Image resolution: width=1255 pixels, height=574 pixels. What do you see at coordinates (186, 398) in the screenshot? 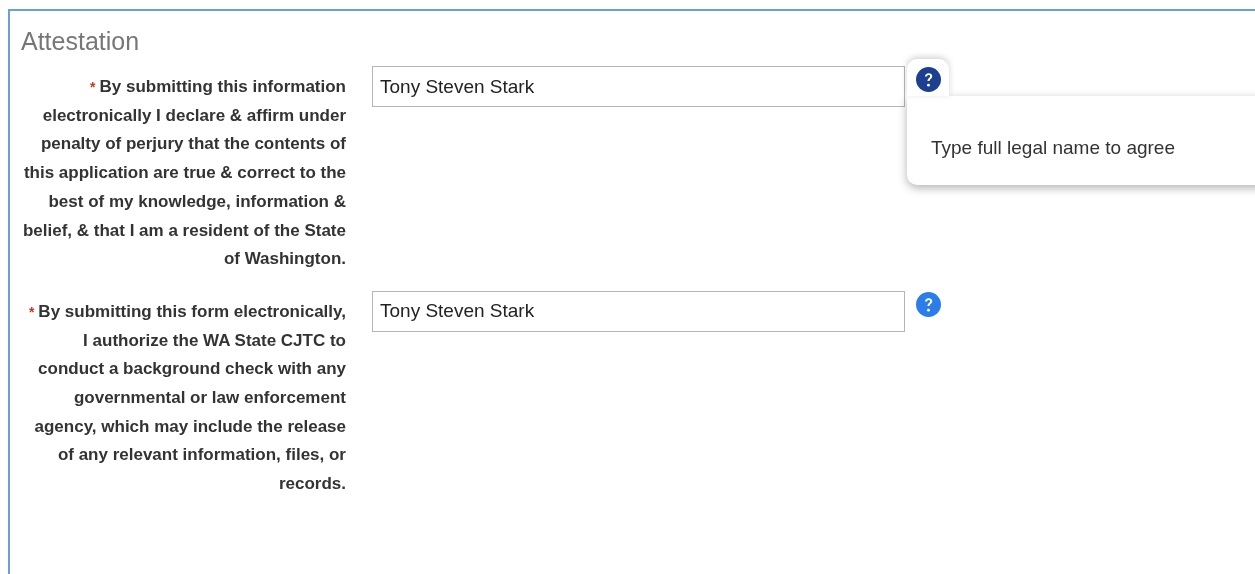
I see `field-label: * By submitting this form electronically, I authorize the WA State CJTC to conduct a background check with any governmental or law enforcement agency, which may include the release of any relevant information, files, or records.` at bounding box center [186, 398].